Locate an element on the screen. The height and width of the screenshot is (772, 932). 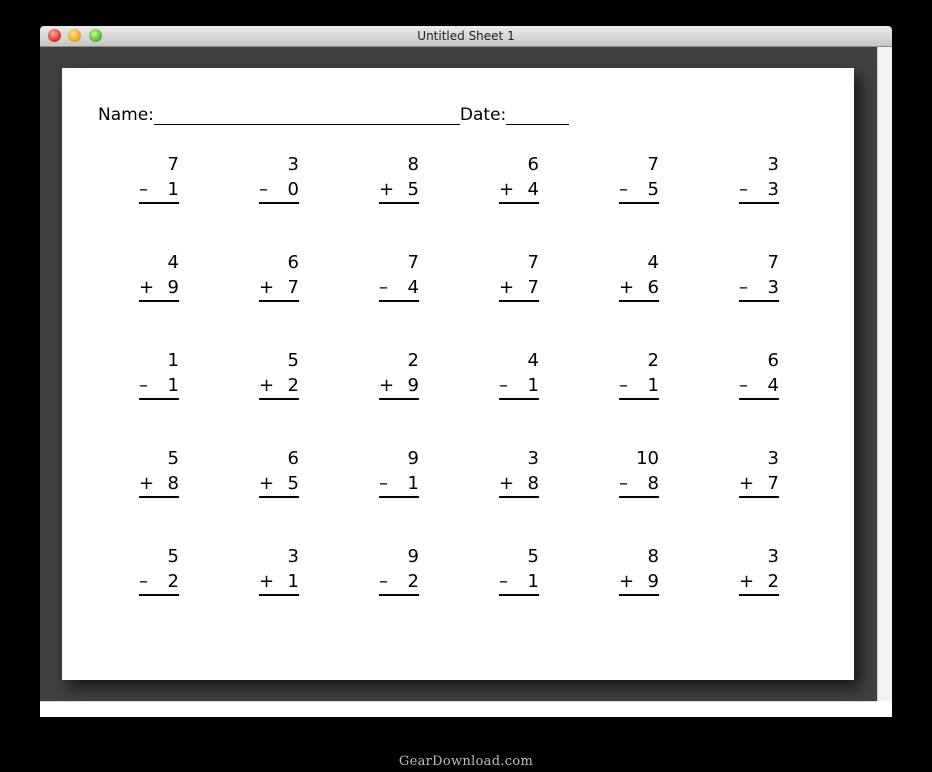
math-problem: 5–2 is located at coordinates (159, 570).